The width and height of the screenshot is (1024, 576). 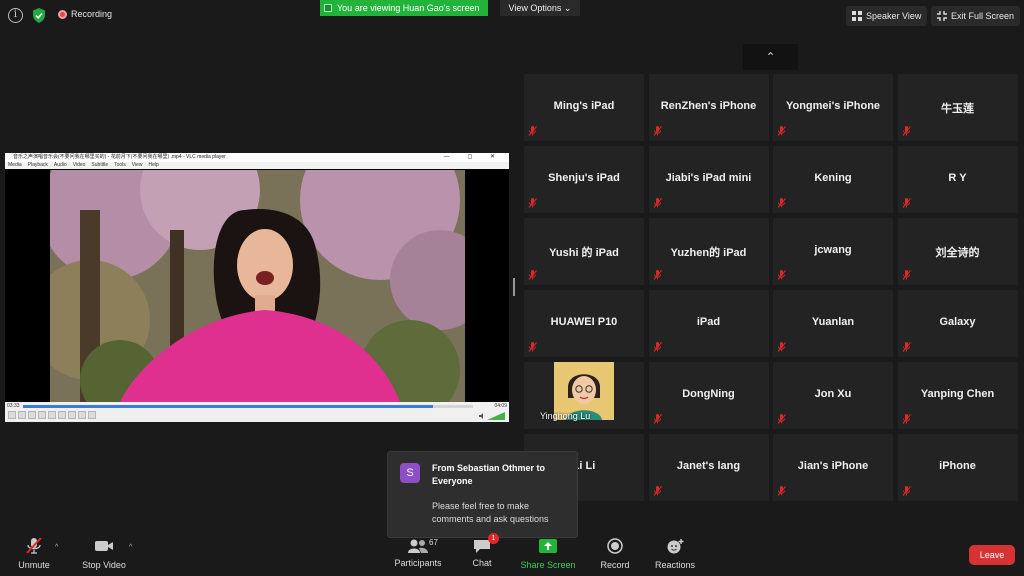 I want to click on participant-tile: Yongmei's iPhone, so click(x=833, y=107).